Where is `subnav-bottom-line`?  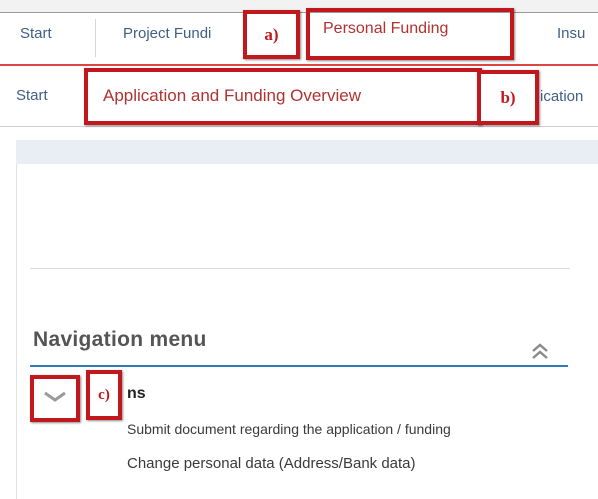
subnav-bottom-line is located at coordinates (299, 126).